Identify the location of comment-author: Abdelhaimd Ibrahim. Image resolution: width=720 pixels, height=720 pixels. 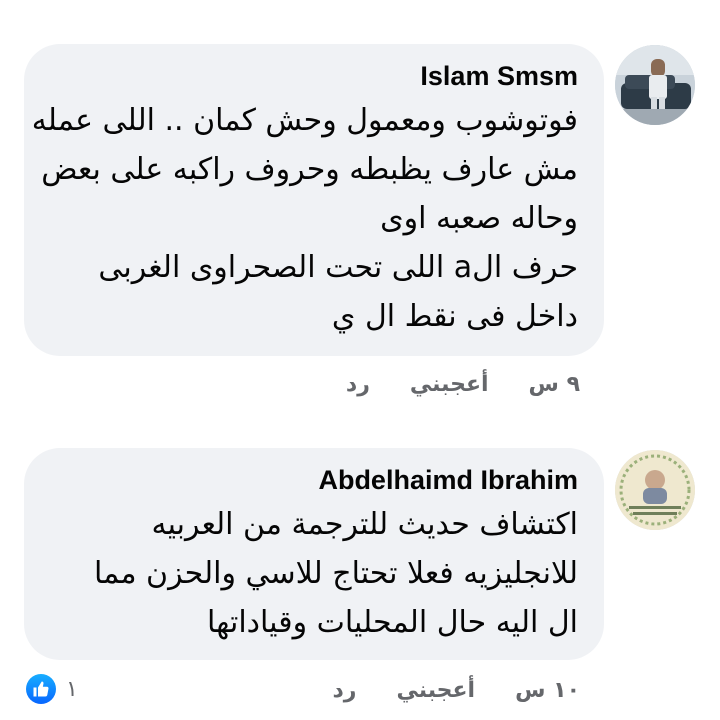
(314, 472).